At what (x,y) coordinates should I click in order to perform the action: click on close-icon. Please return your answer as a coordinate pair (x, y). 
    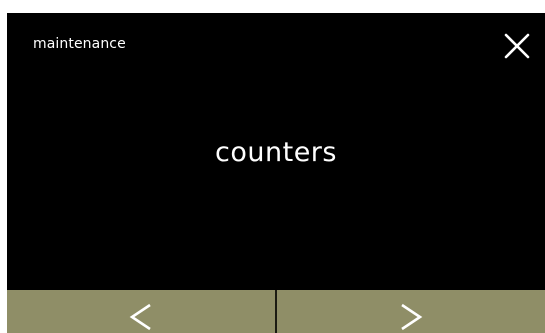
    Looking at the image, I should click on (517, 46).